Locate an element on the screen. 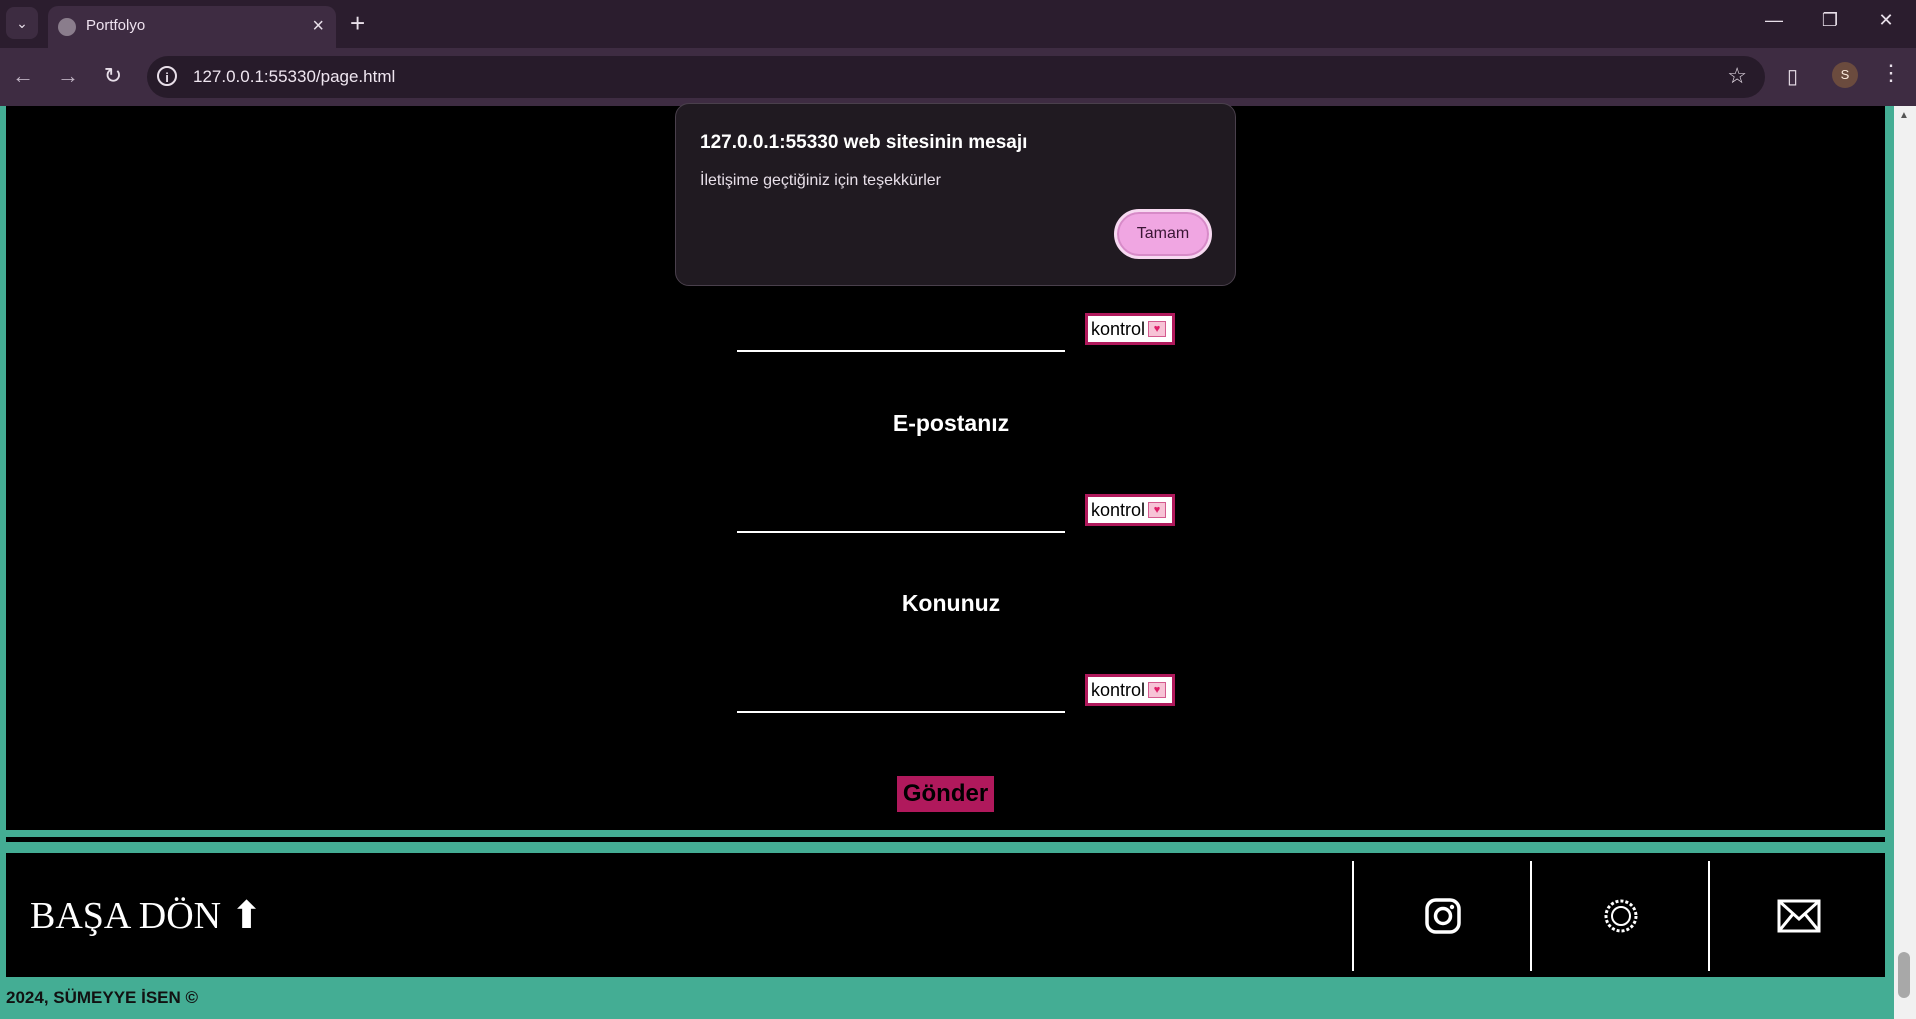  field-label-email: E-postanız is located at coordinates (951, 423).